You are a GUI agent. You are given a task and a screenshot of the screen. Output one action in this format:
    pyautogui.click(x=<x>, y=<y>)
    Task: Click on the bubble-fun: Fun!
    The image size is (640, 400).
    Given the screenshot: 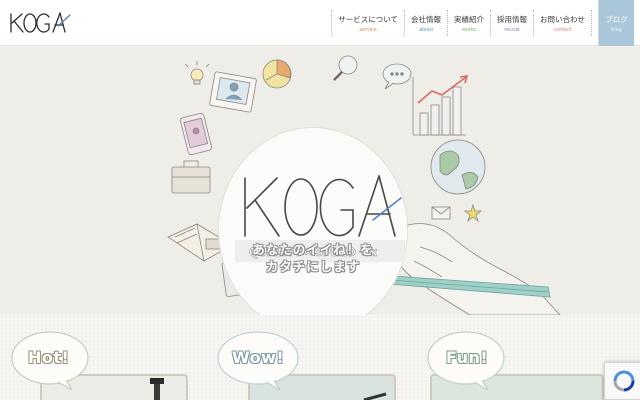 What is the action you would take?
    pyautogui.click(x=467, y=362)
    